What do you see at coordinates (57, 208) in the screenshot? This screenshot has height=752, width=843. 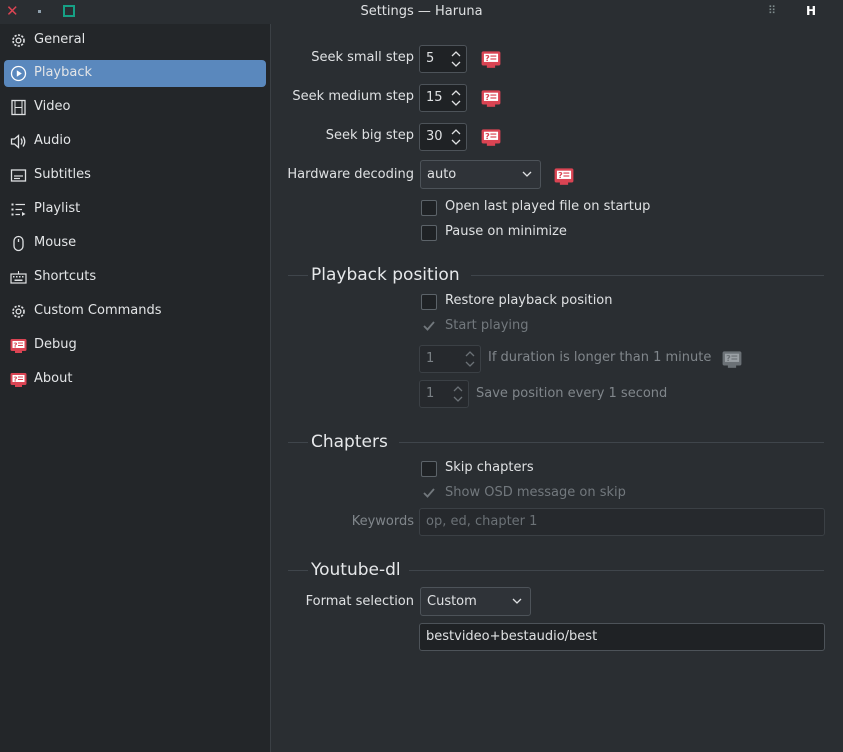 I see `sidebar-item-label: Playlist` at bounding box center [57, 208].